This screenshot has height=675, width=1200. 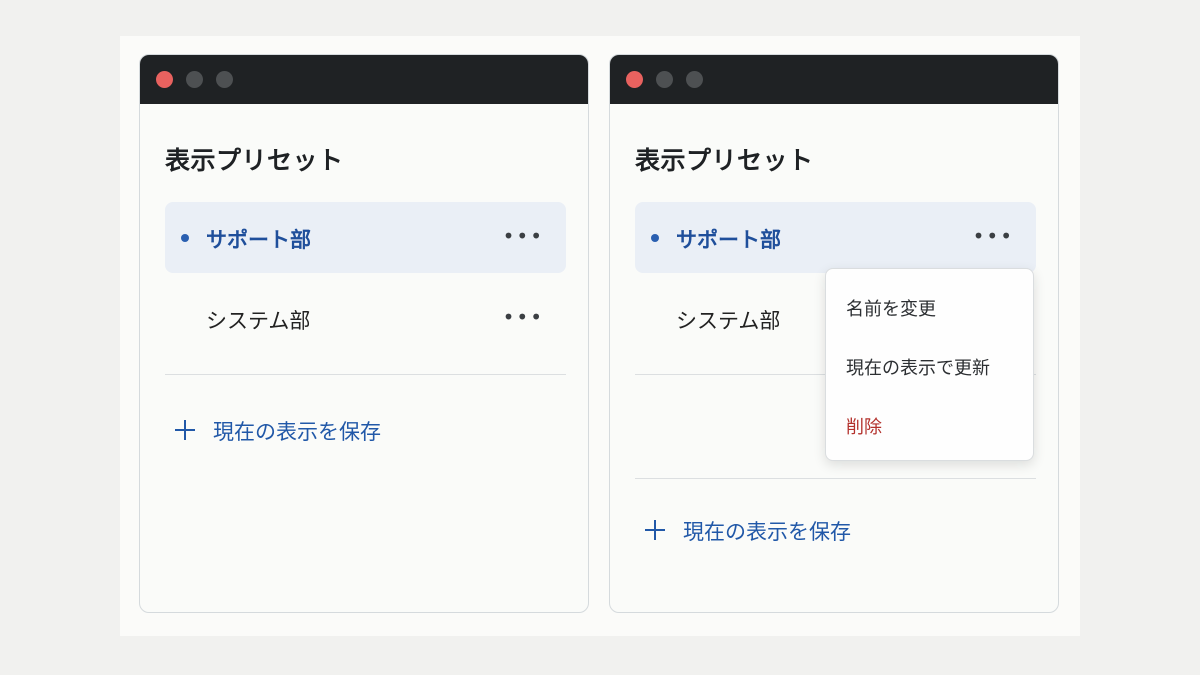 I want to click on menu-item-delete: 削除, so click(x=864, y=426).